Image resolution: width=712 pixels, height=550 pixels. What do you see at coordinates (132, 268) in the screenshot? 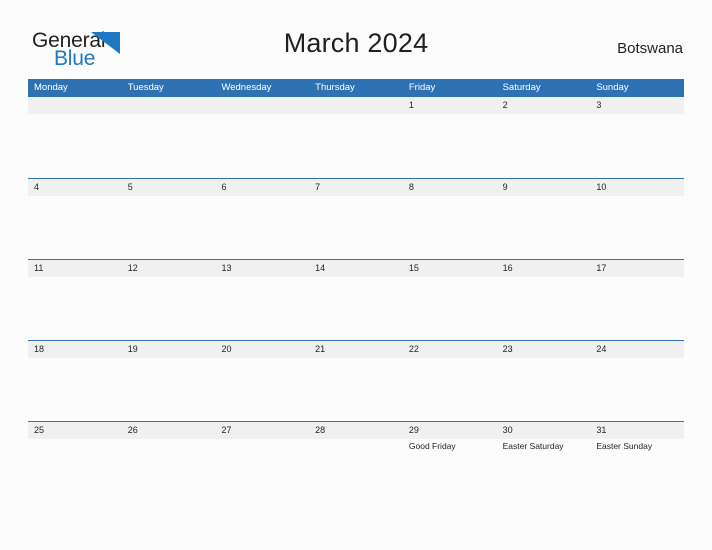
I see `day-number: 12` at bounding box center [132, 268].